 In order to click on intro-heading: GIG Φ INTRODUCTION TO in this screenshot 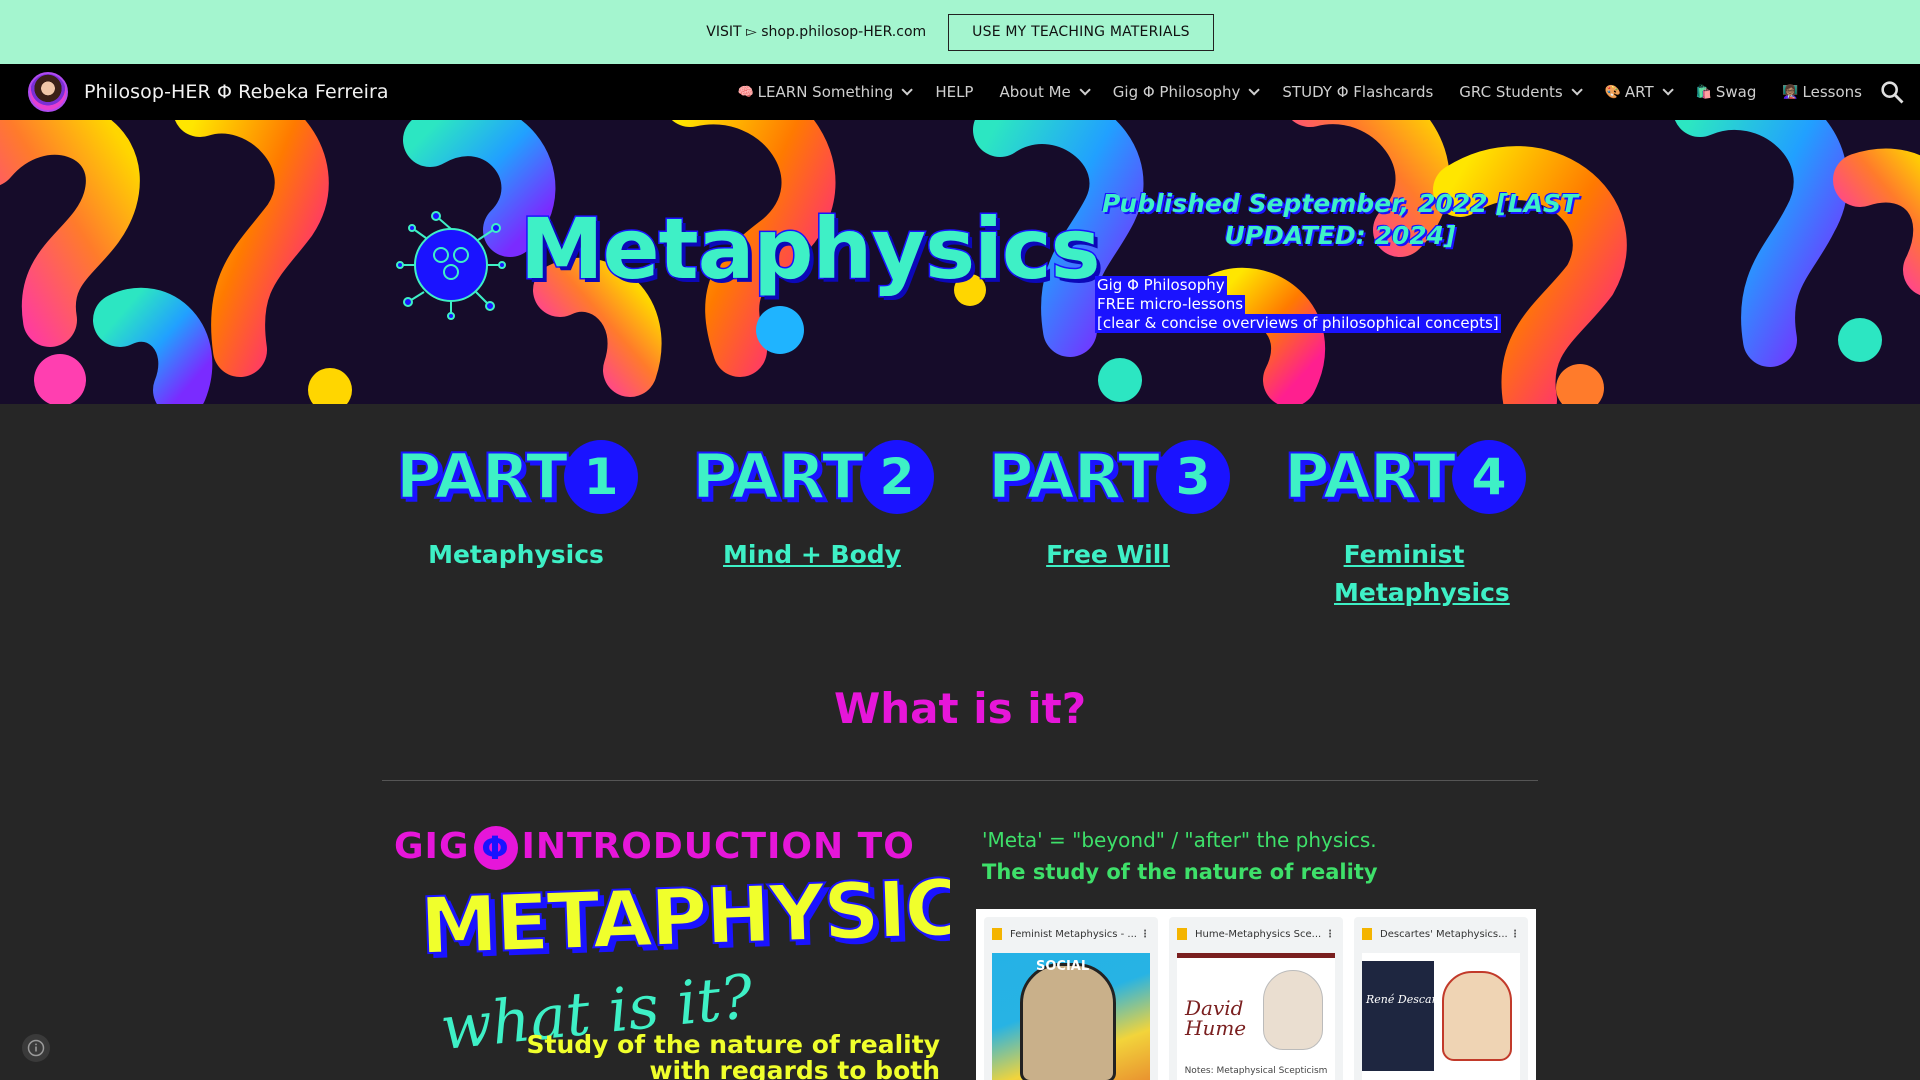, I will do `click(654, 848)`.